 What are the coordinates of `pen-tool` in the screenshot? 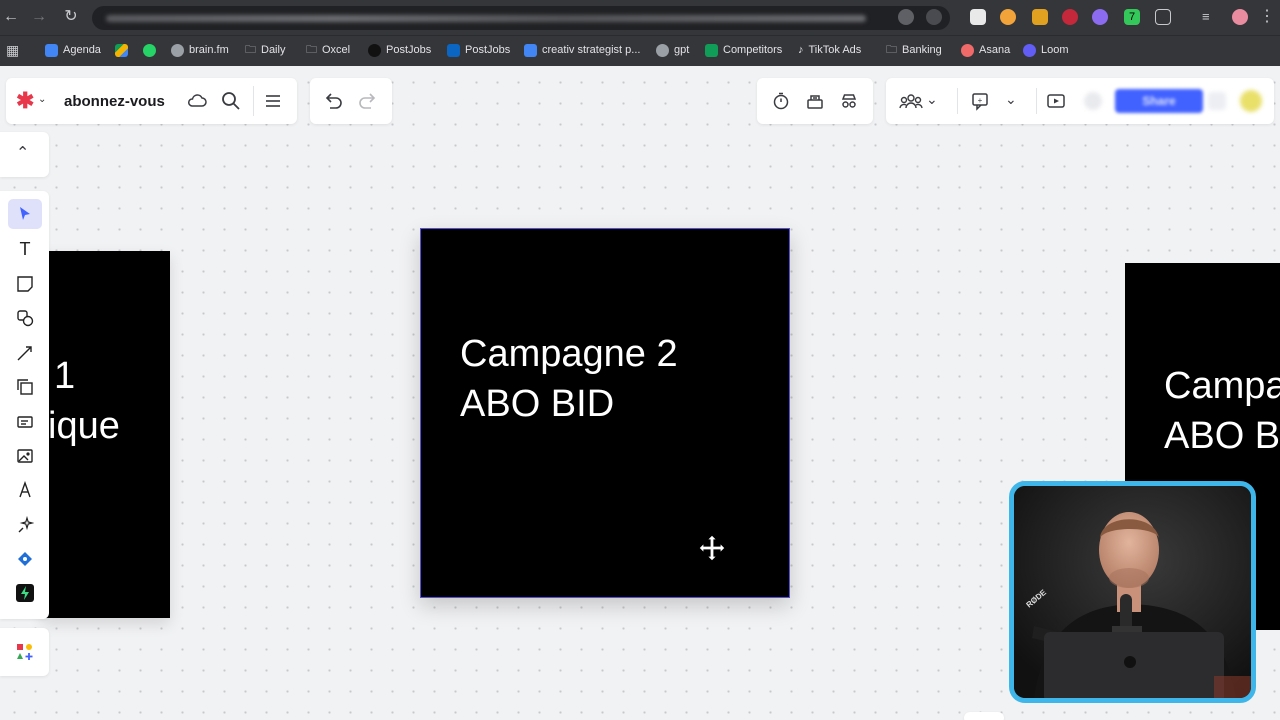 It's located at (25, 490).